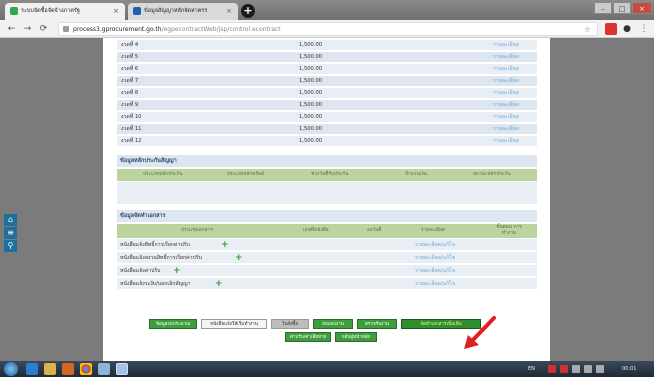  Describe the element at coordinates (122, 369) in the screenshot. I see `window-icon` at that location.